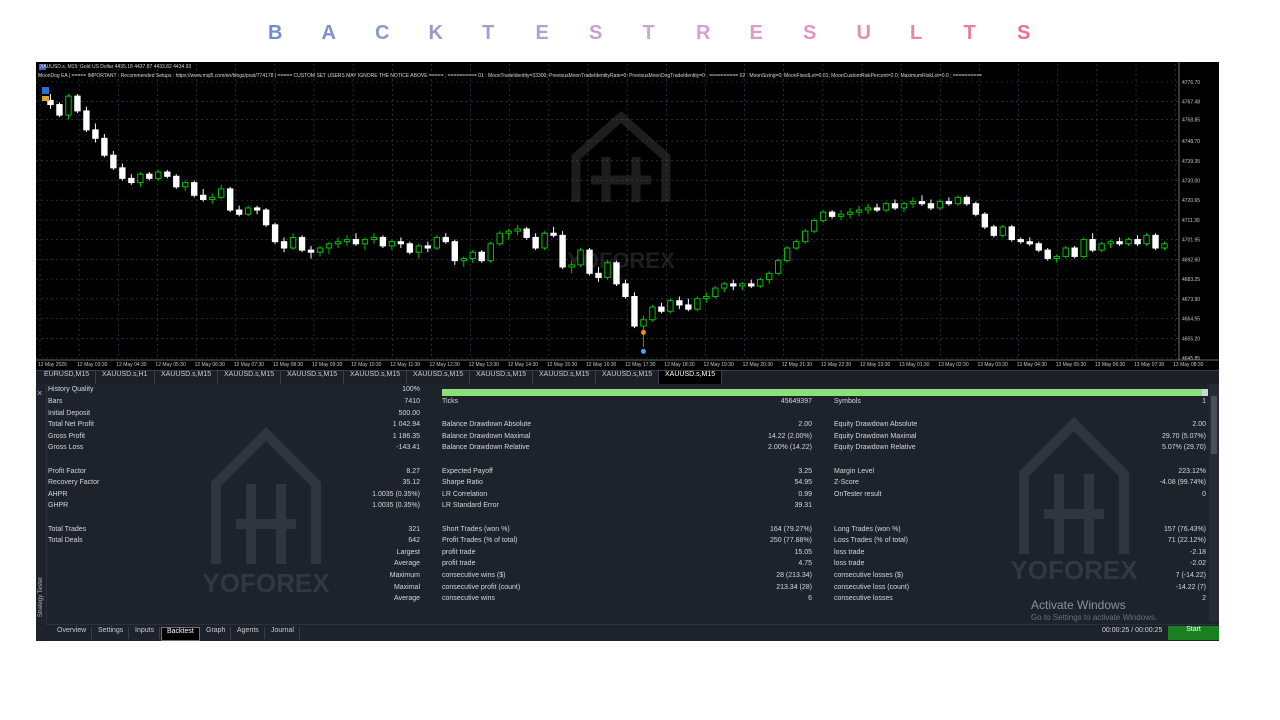 Image resolution: width=1280 pixels, height=720 pixels. What do you see at coordinates (145, 633) in the screenshot?
I see `tab-inputs: Inputs` at bounding box center [145, 633].